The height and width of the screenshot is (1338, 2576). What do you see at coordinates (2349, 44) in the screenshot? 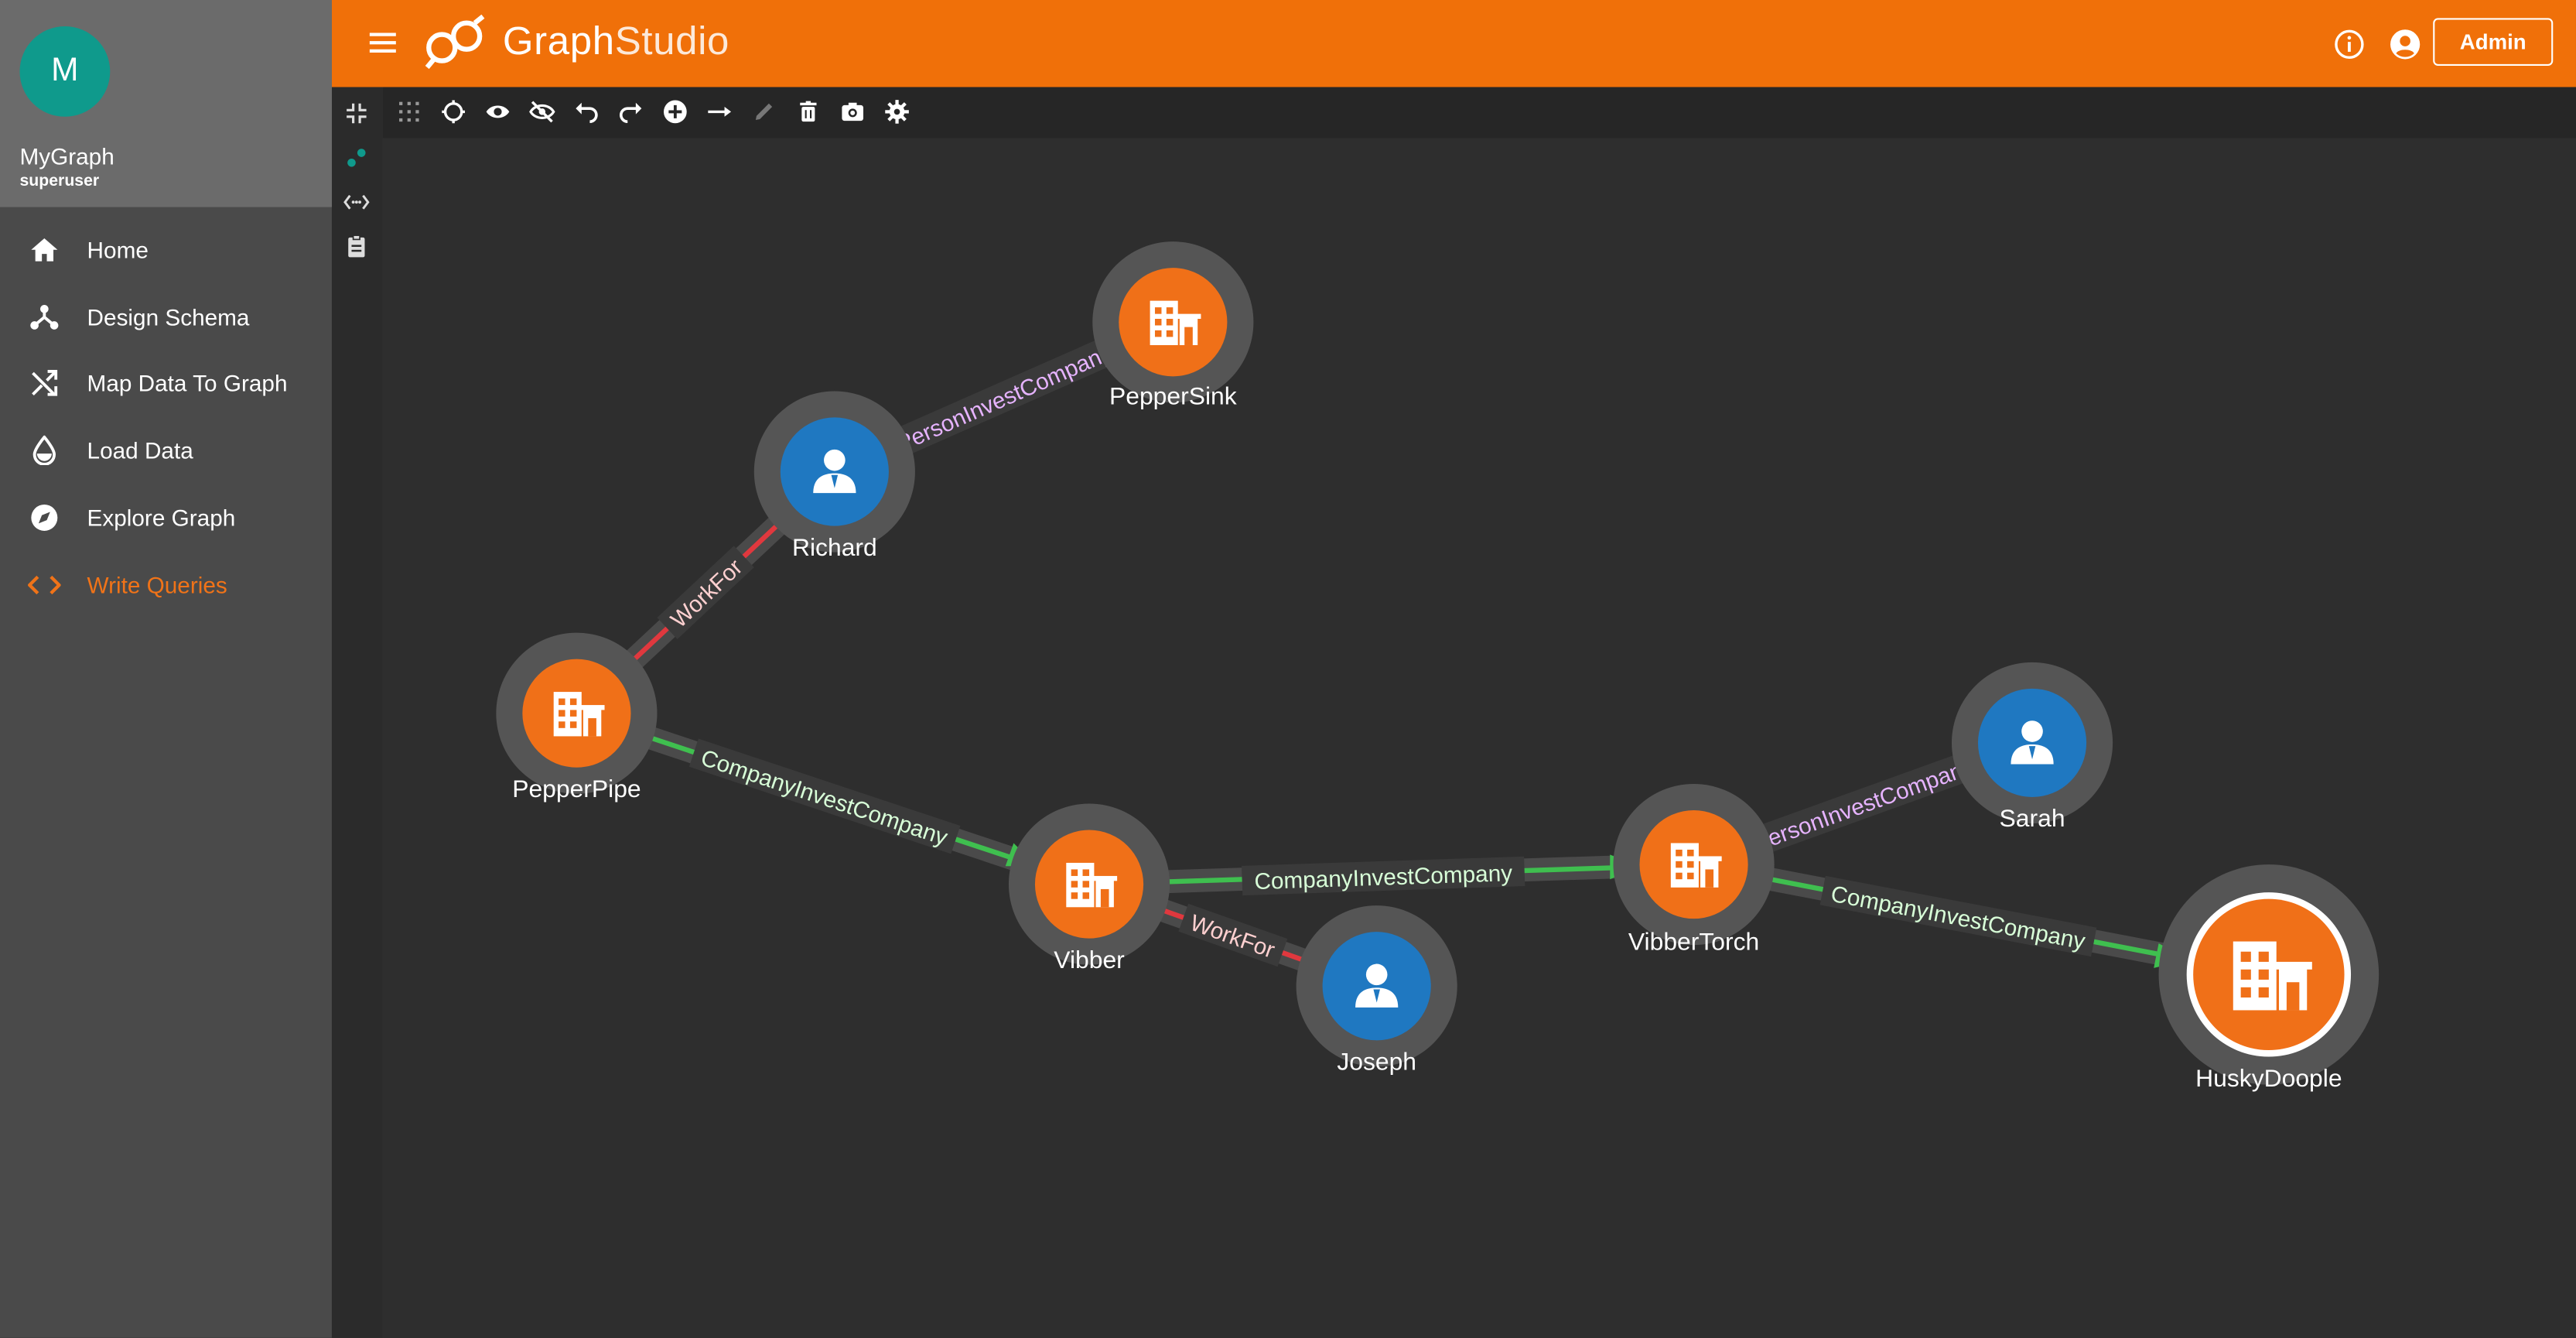
I see `info-icon` at bounding box center [2349, 44].